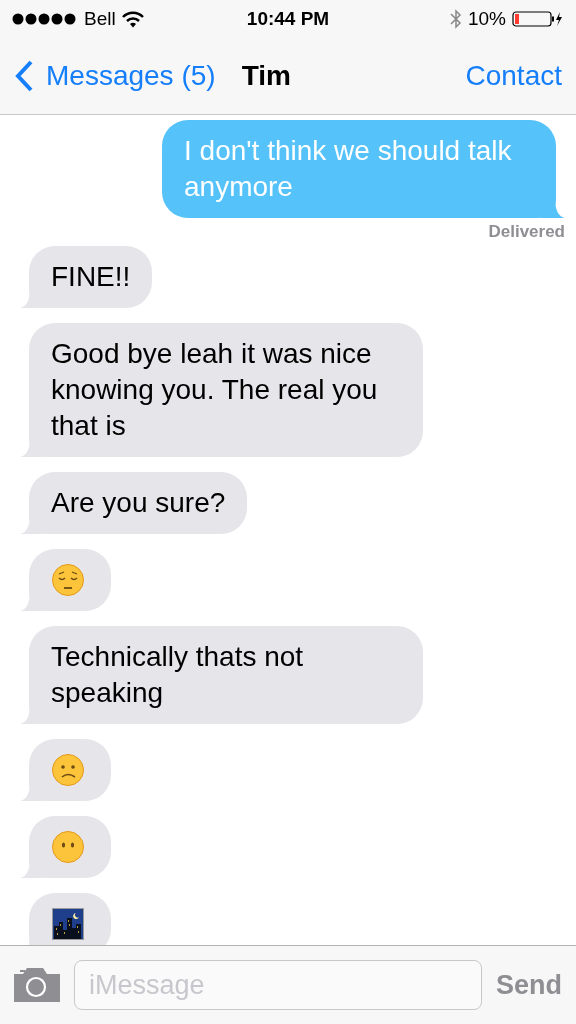 The image size is (576, 1024). What do you see at coordinates (288, 19) in the screenshot?
I see `clock-time: 10:44 PM` at bounding box center [288, 19].